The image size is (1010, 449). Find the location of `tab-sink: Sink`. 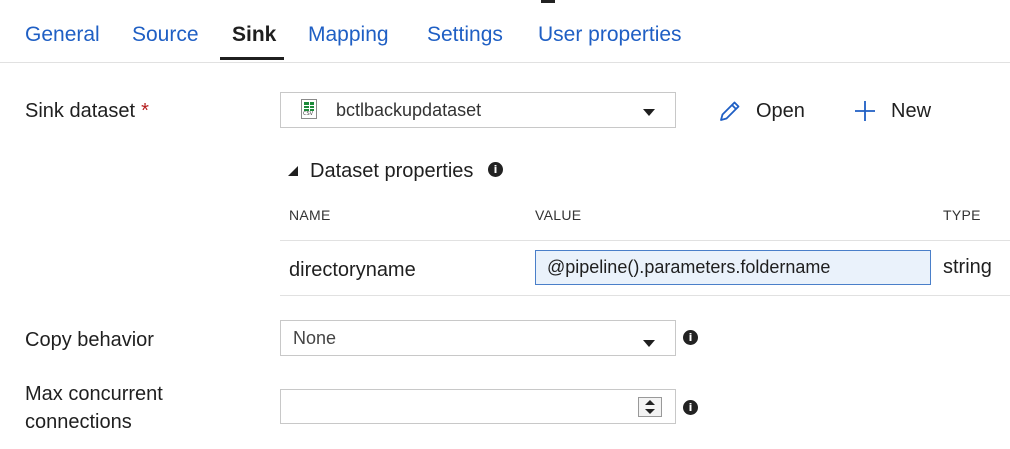

tab-sink: Sink is located at coordinates (254, 35).